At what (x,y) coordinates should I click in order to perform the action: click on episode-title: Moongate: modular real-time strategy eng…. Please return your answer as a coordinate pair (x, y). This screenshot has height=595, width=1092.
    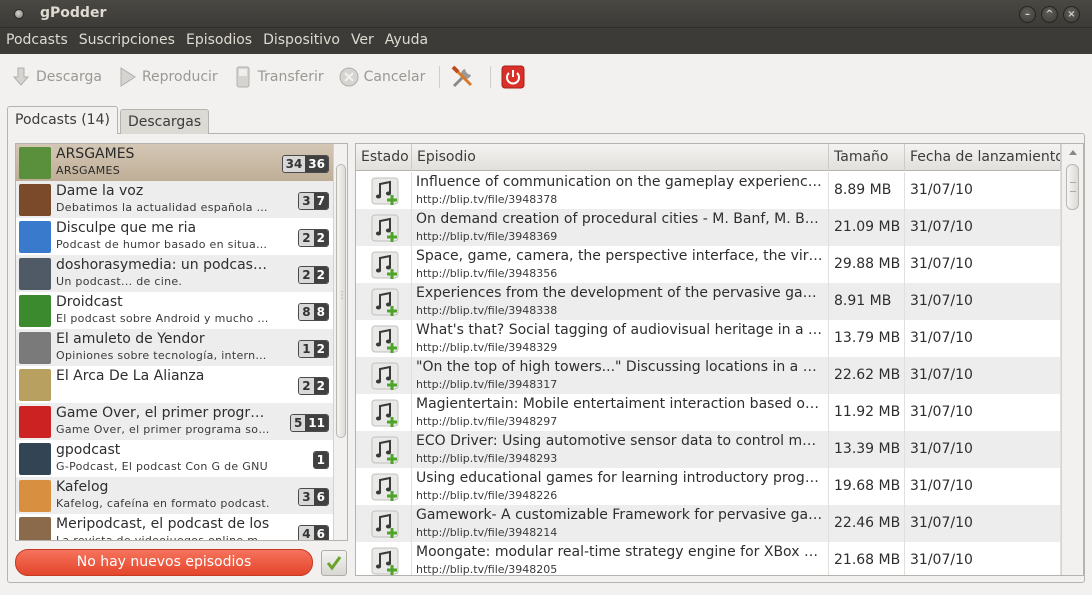
    Looking at the image, I should click on (620, 552).